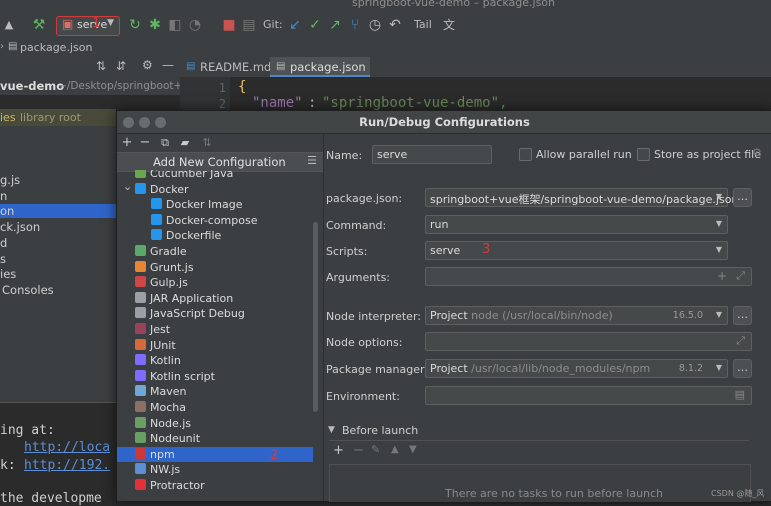 This screenshot has height=506, width=771. Describe the element at coordinates (160, 391) in the screenshot. I see `config-type-item: Maven` at that location.